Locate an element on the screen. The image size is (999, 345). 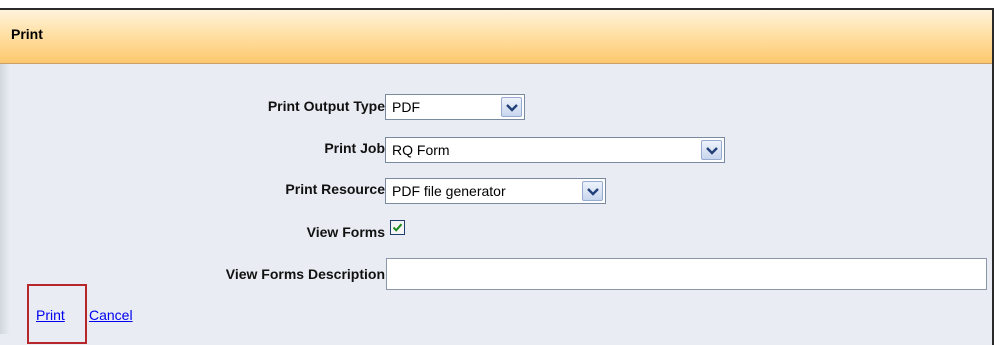
view-forms-description-input is located at coordinates (686, 274).